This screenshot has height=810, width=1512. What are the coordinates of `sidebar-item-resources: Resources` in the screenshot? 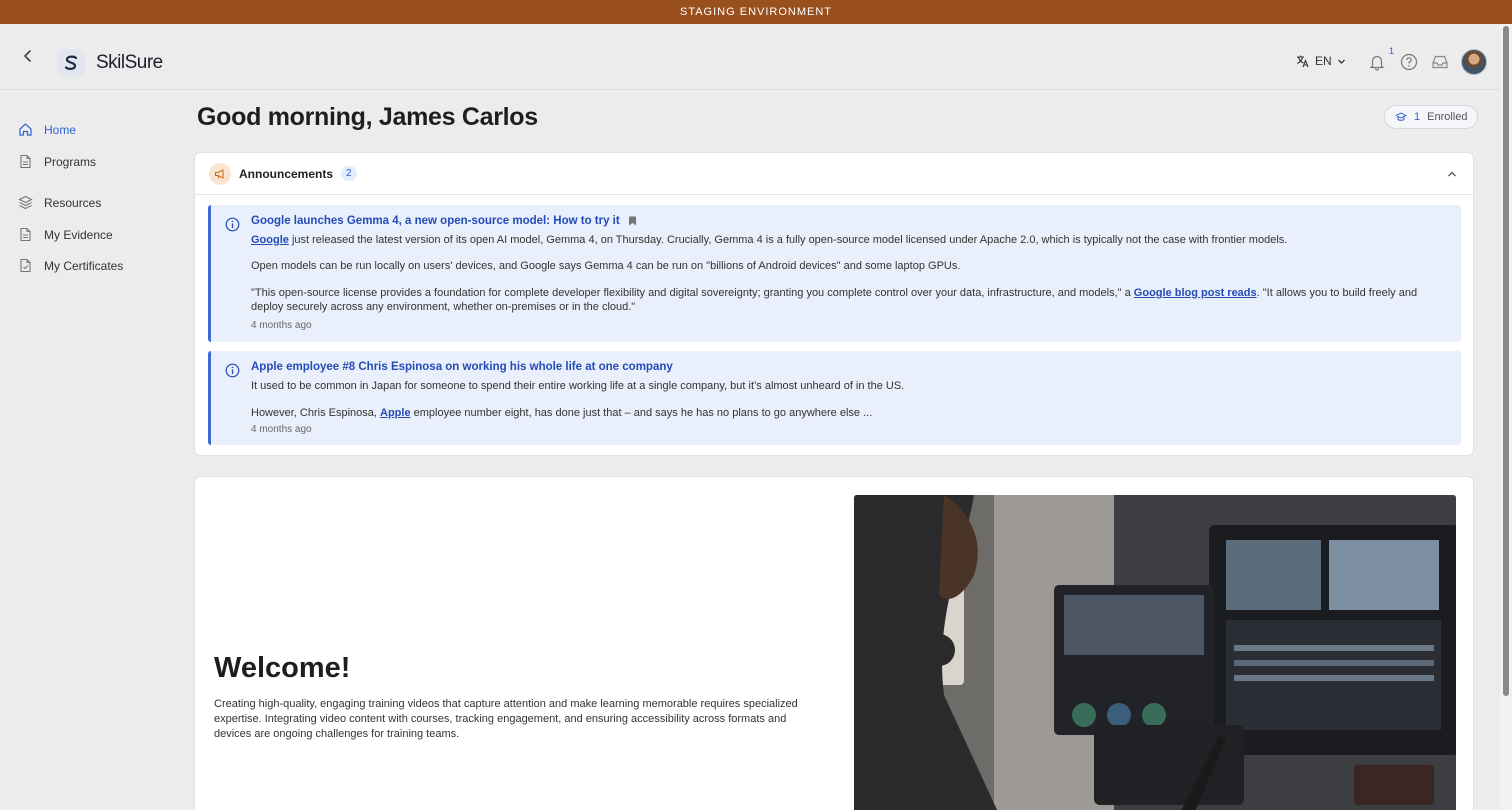 It's located at (59, 202).